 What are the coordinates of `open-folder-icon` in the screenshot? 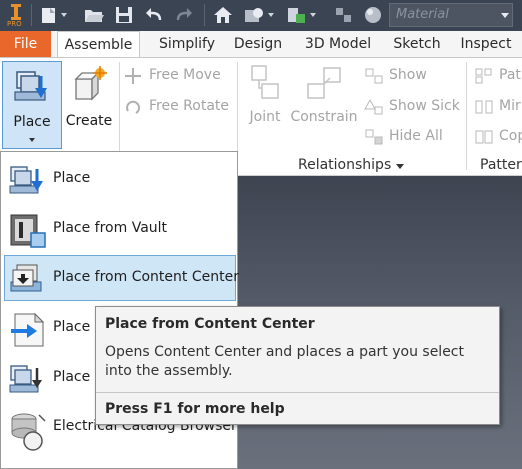 It's located at (94, 15).